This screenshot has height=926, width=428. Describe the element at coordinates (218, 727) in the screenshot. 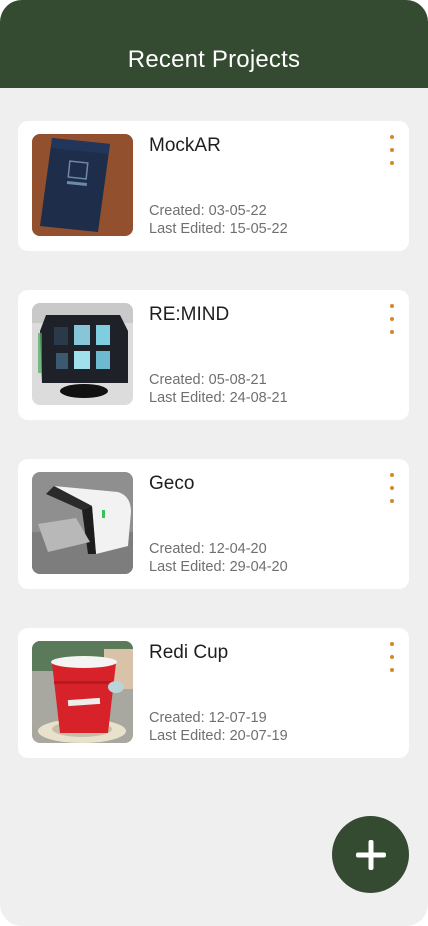

I see `project-dates: Created: 12-07-19 Last Edited: 20-07-19` at that location.